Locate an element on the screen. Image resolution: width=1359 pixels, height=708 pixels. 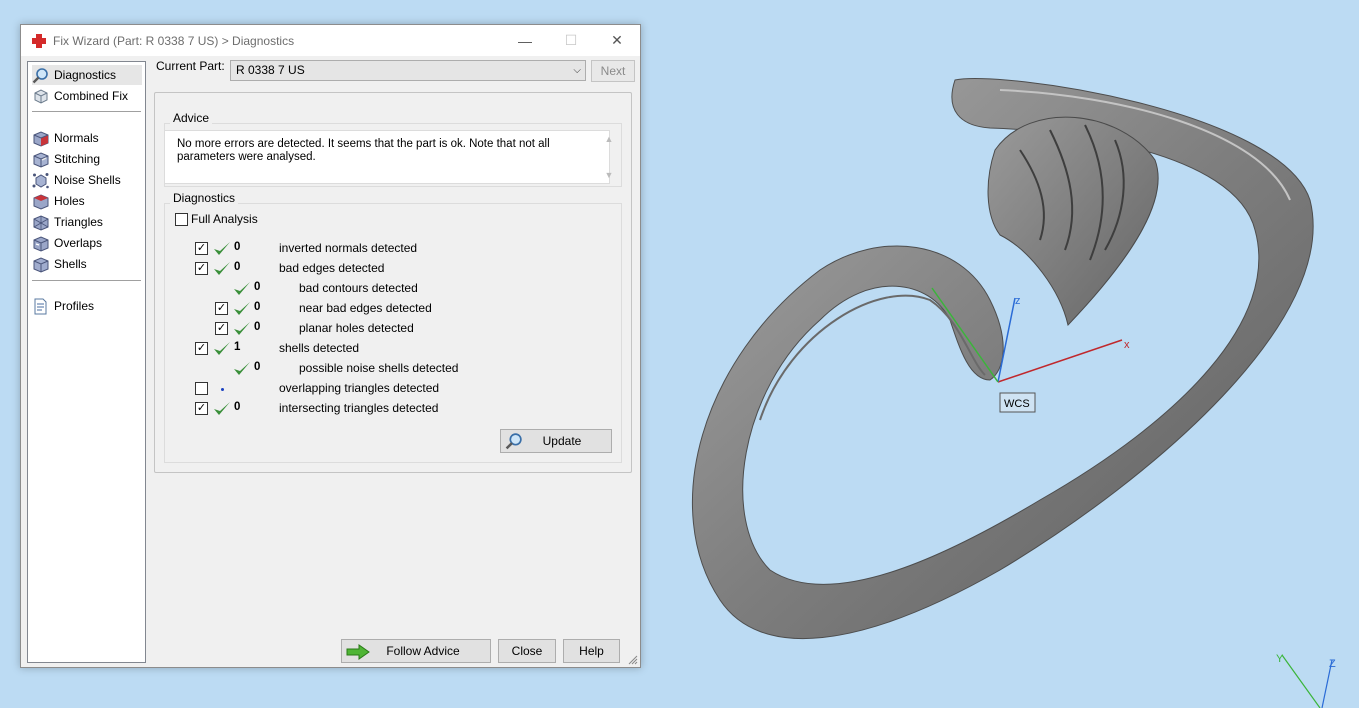
corner-y-label: Y is located at coordinates (1280, 659).